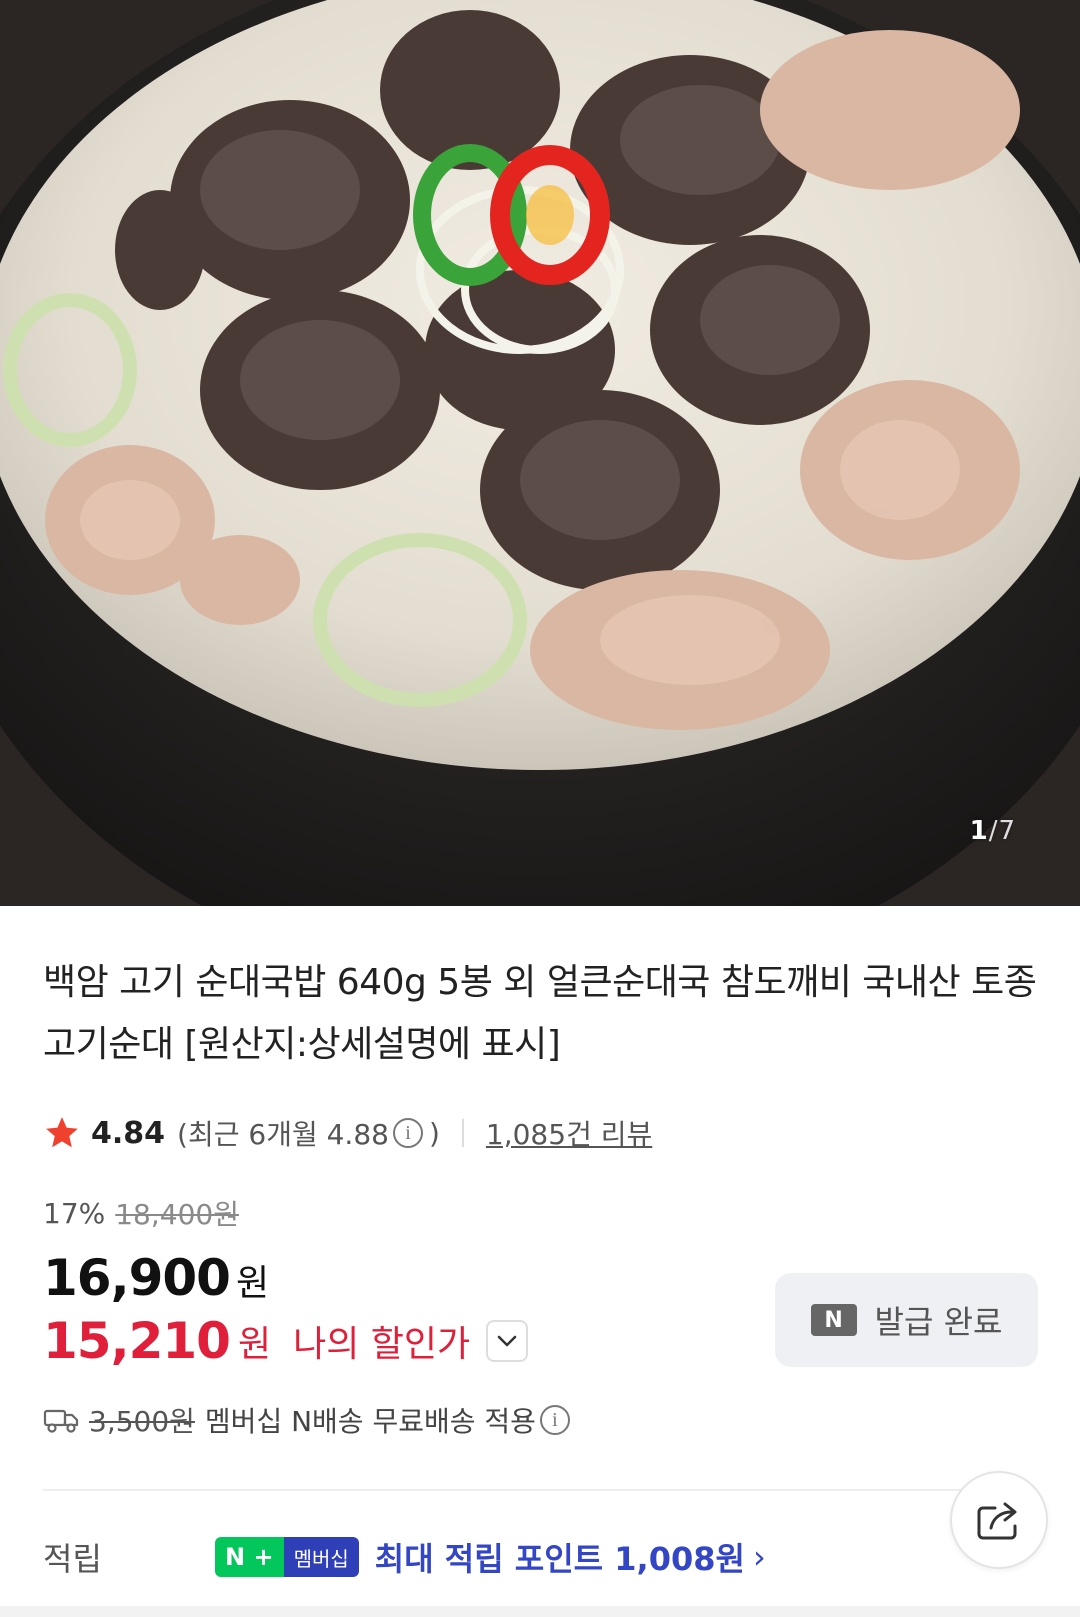 This screenshot has width=1080, height=1617. I want to click on my-price-expand-button, so click(507, 1341).